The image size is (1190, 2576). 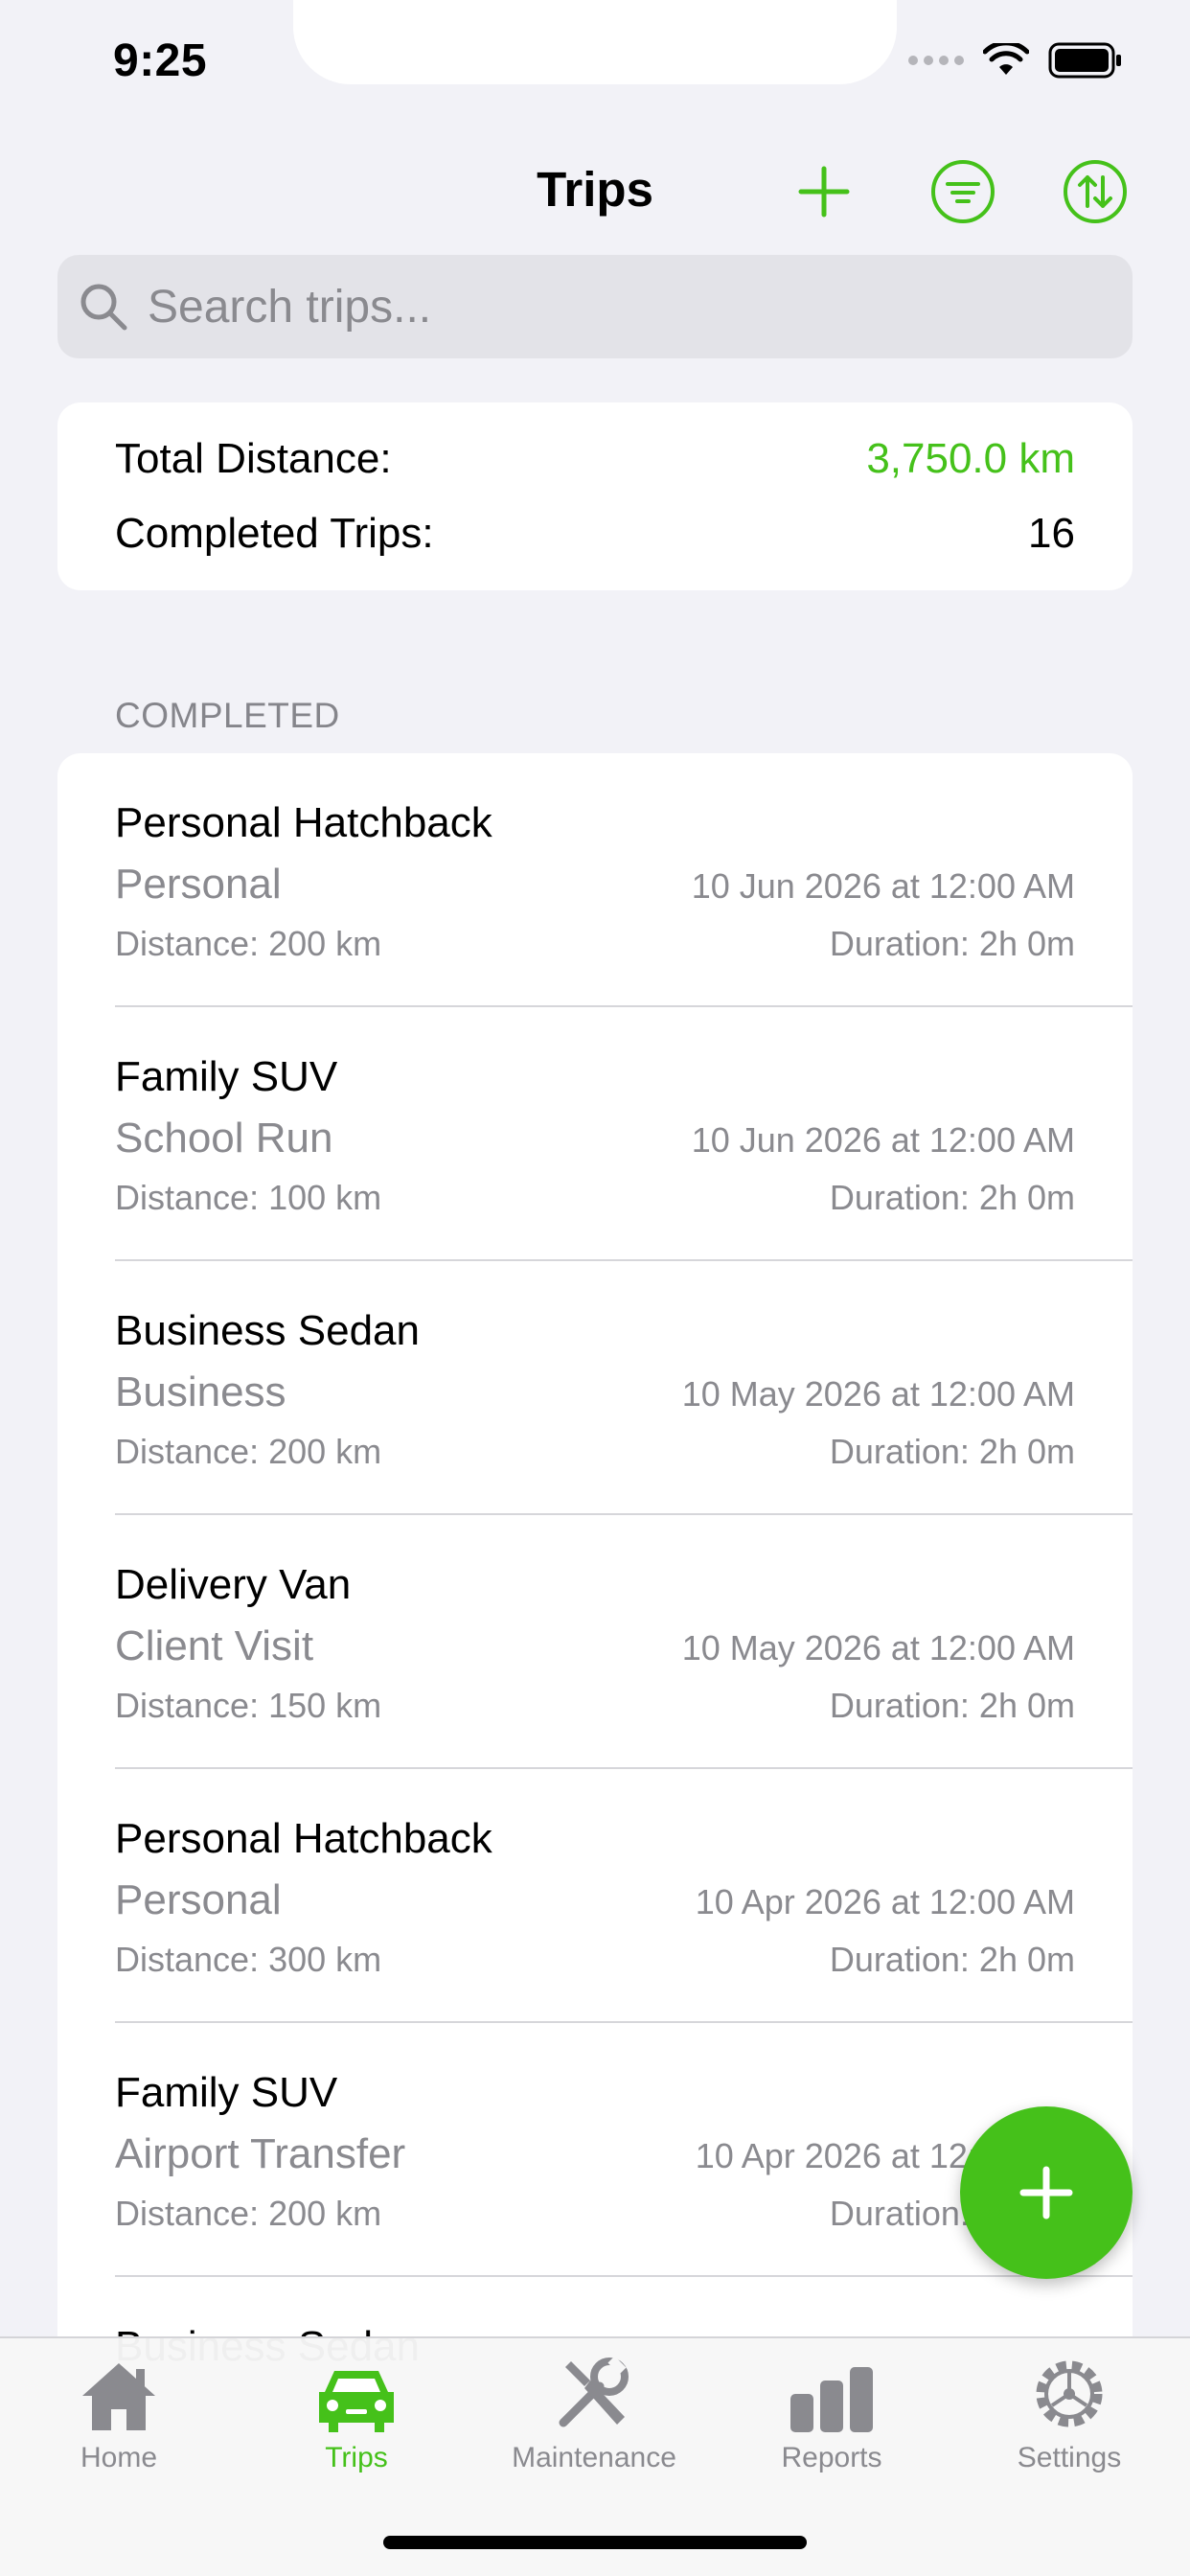 I want to click on total-distance-row: Total Distance: 3,750.0 km, so click(x=595, y=459).